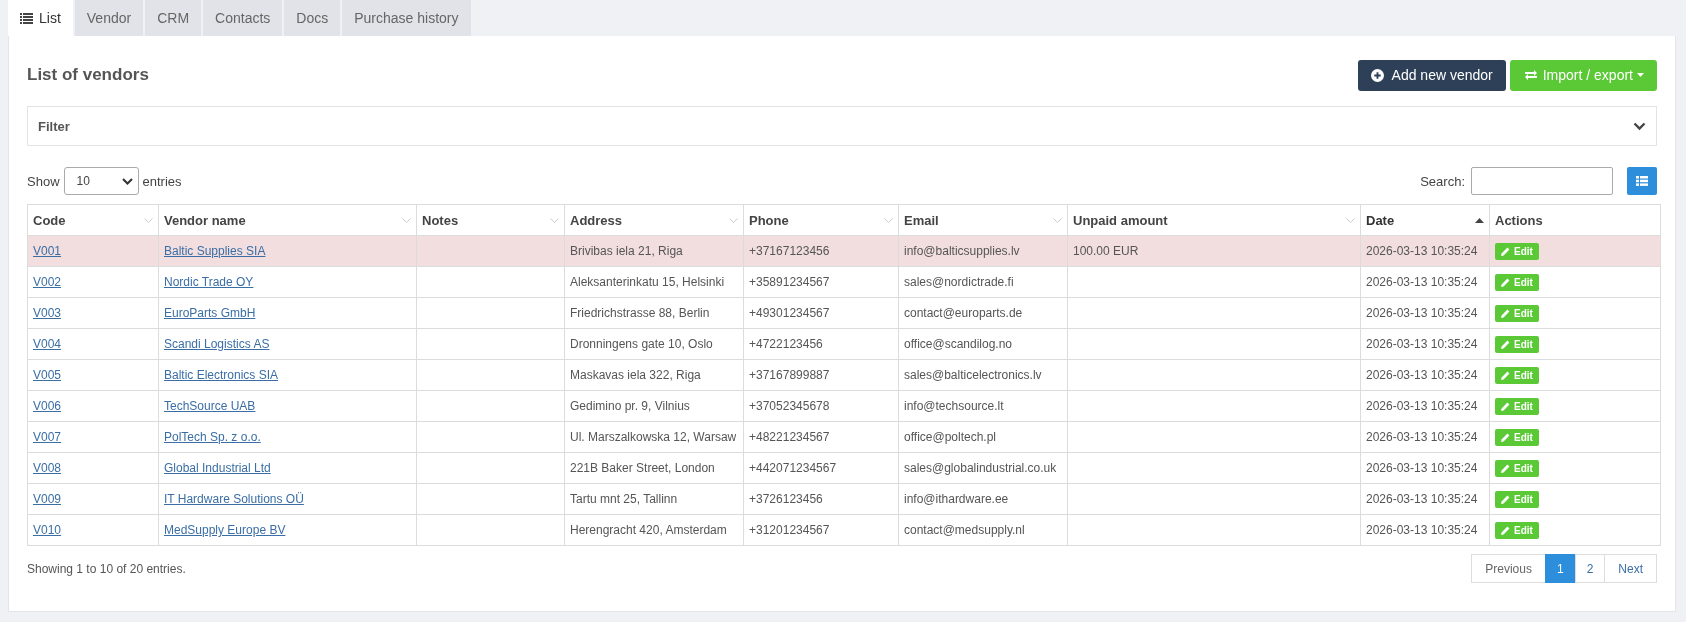 Image resolution: width=1686 pixels, height=622 pixels. Describe the element at coordinates (641, 344) in the screenshot. I see `table-cell: Dronningens gate 10, Oslo` at that location.